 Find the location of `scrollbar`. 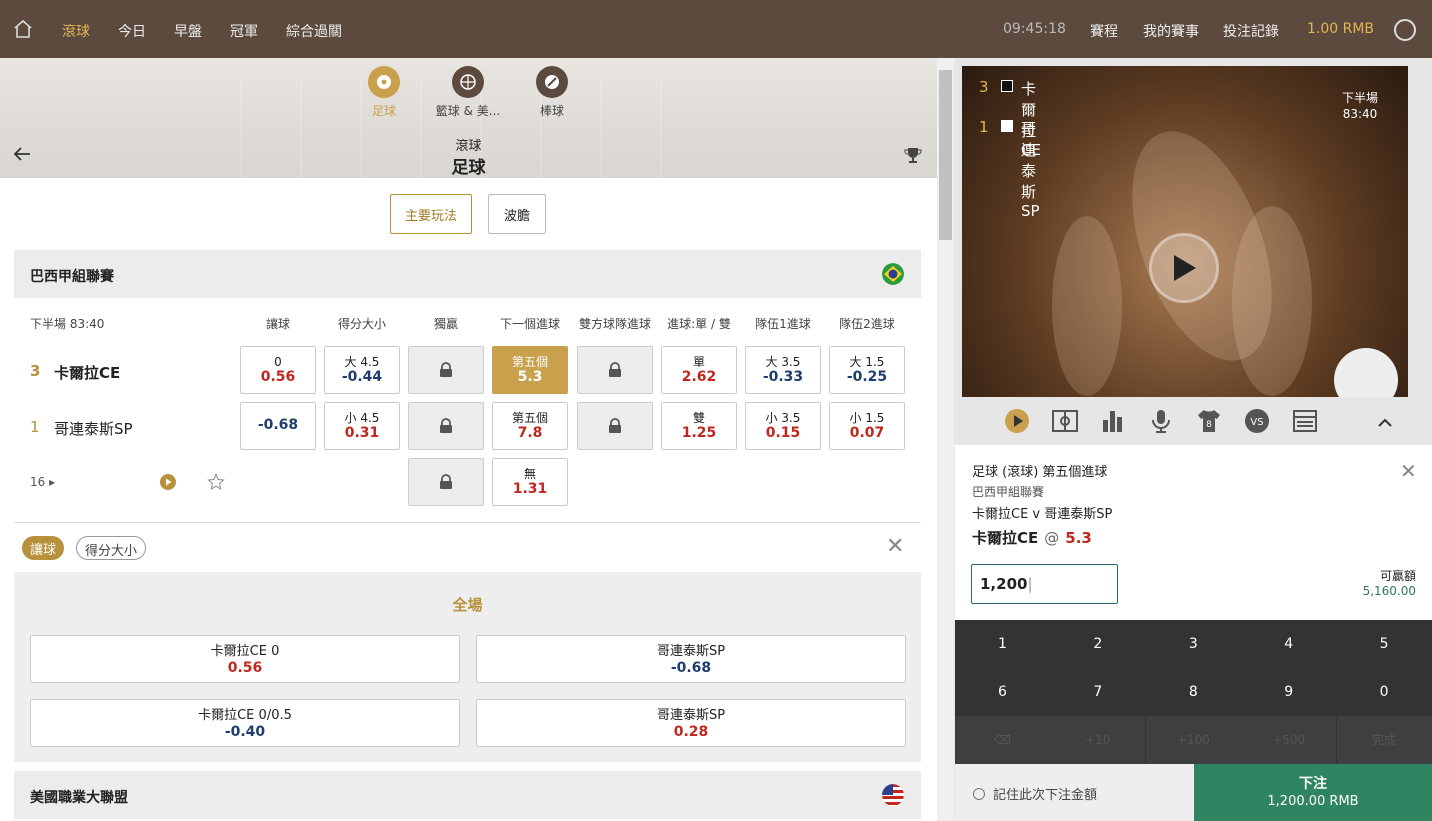

scrollbar is located at coordinates (945, 439).